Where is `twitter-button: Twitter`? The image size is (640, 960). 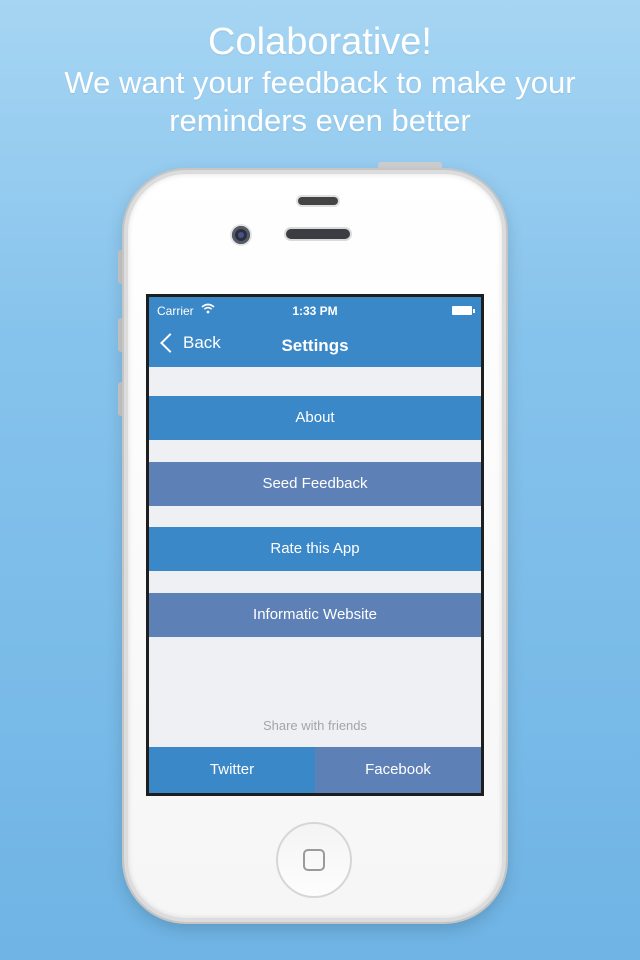
twitter-button: Twitter is located at coordinates (232, 770).